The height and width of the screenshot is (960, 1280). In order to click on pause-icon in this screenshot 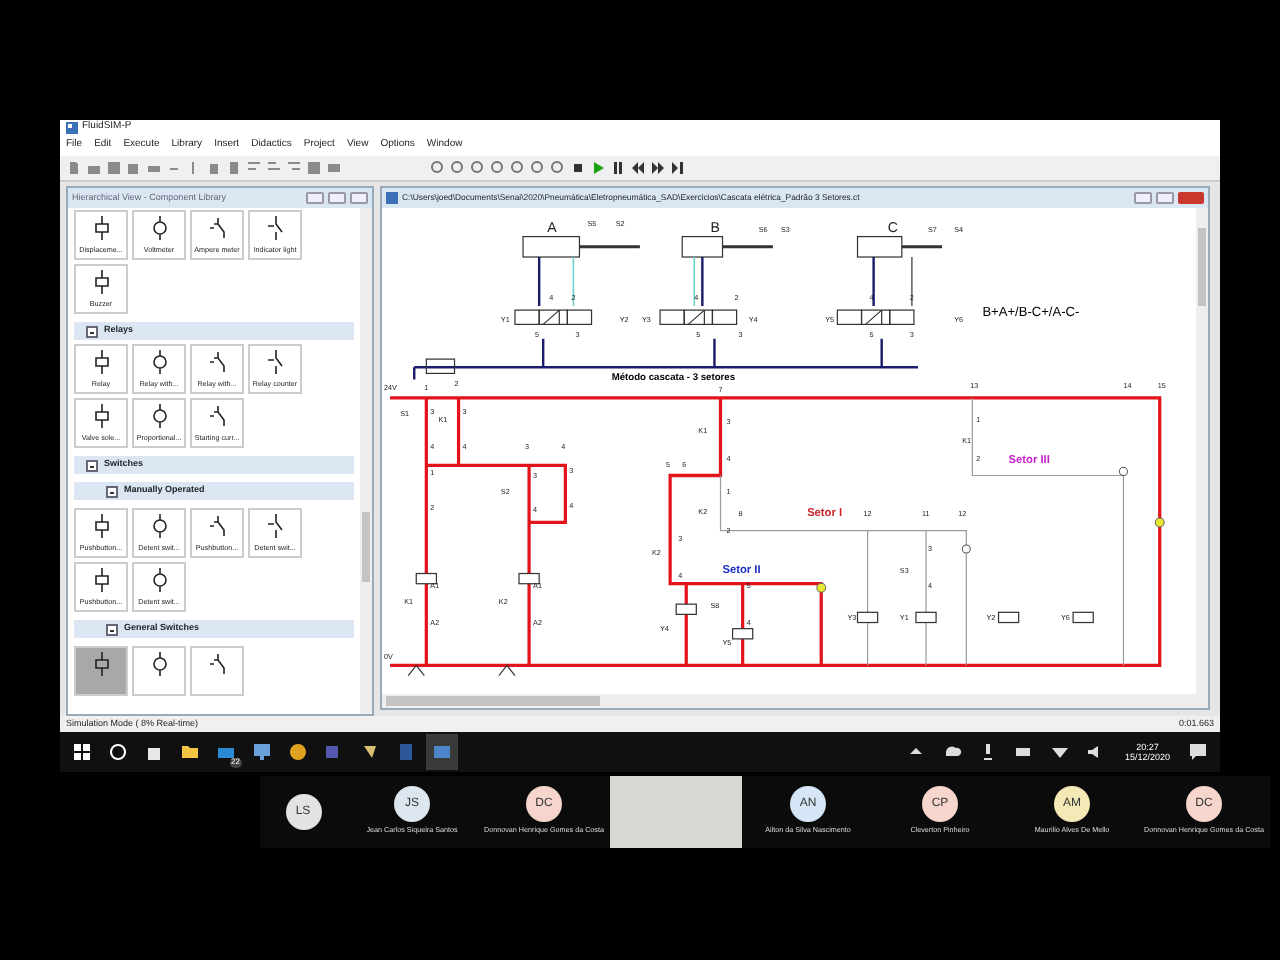, I will do `click(618, 168)`.